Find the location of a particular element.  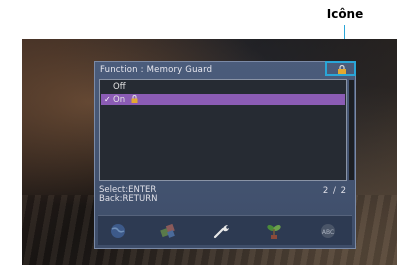

option-off: Off is located at coordinates (223, 87).